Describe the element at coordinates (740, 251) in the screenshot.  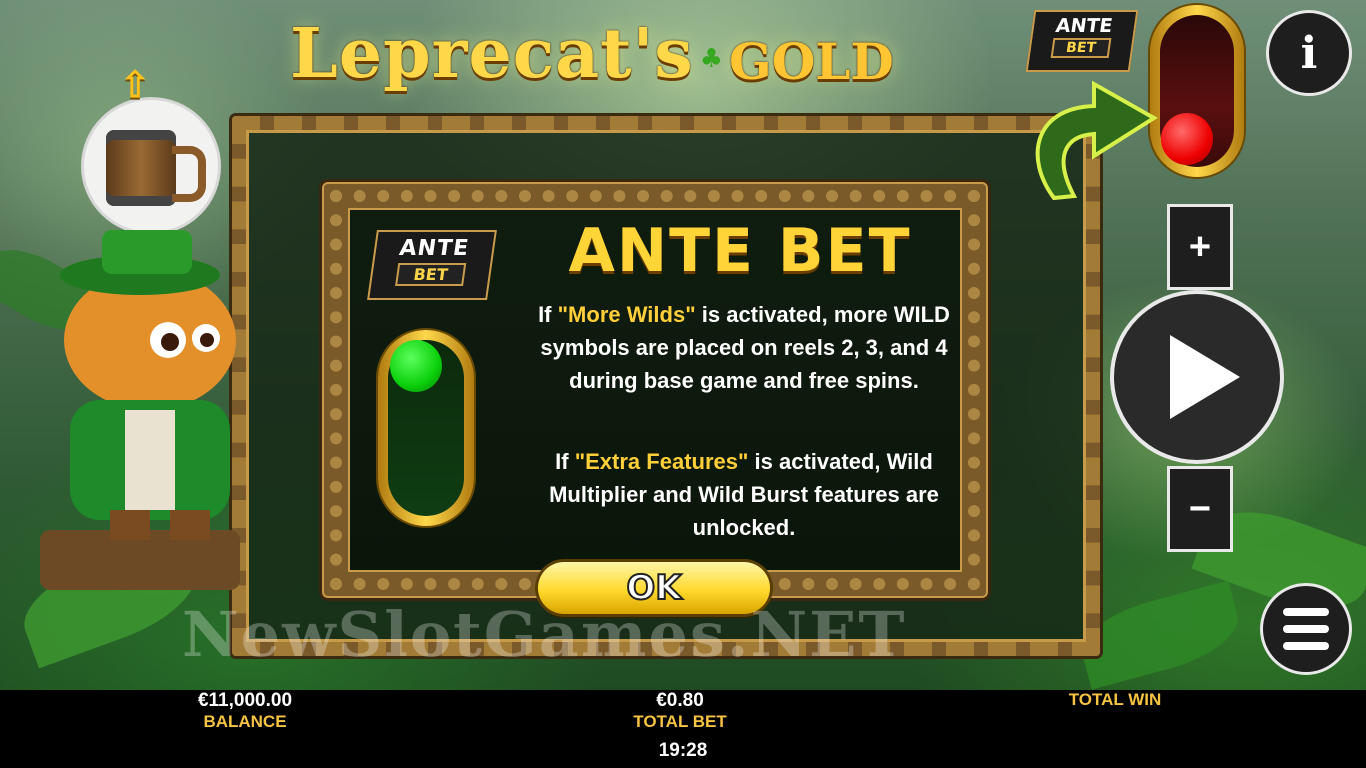
I see `dialog-title: ANTE BET` at that location.